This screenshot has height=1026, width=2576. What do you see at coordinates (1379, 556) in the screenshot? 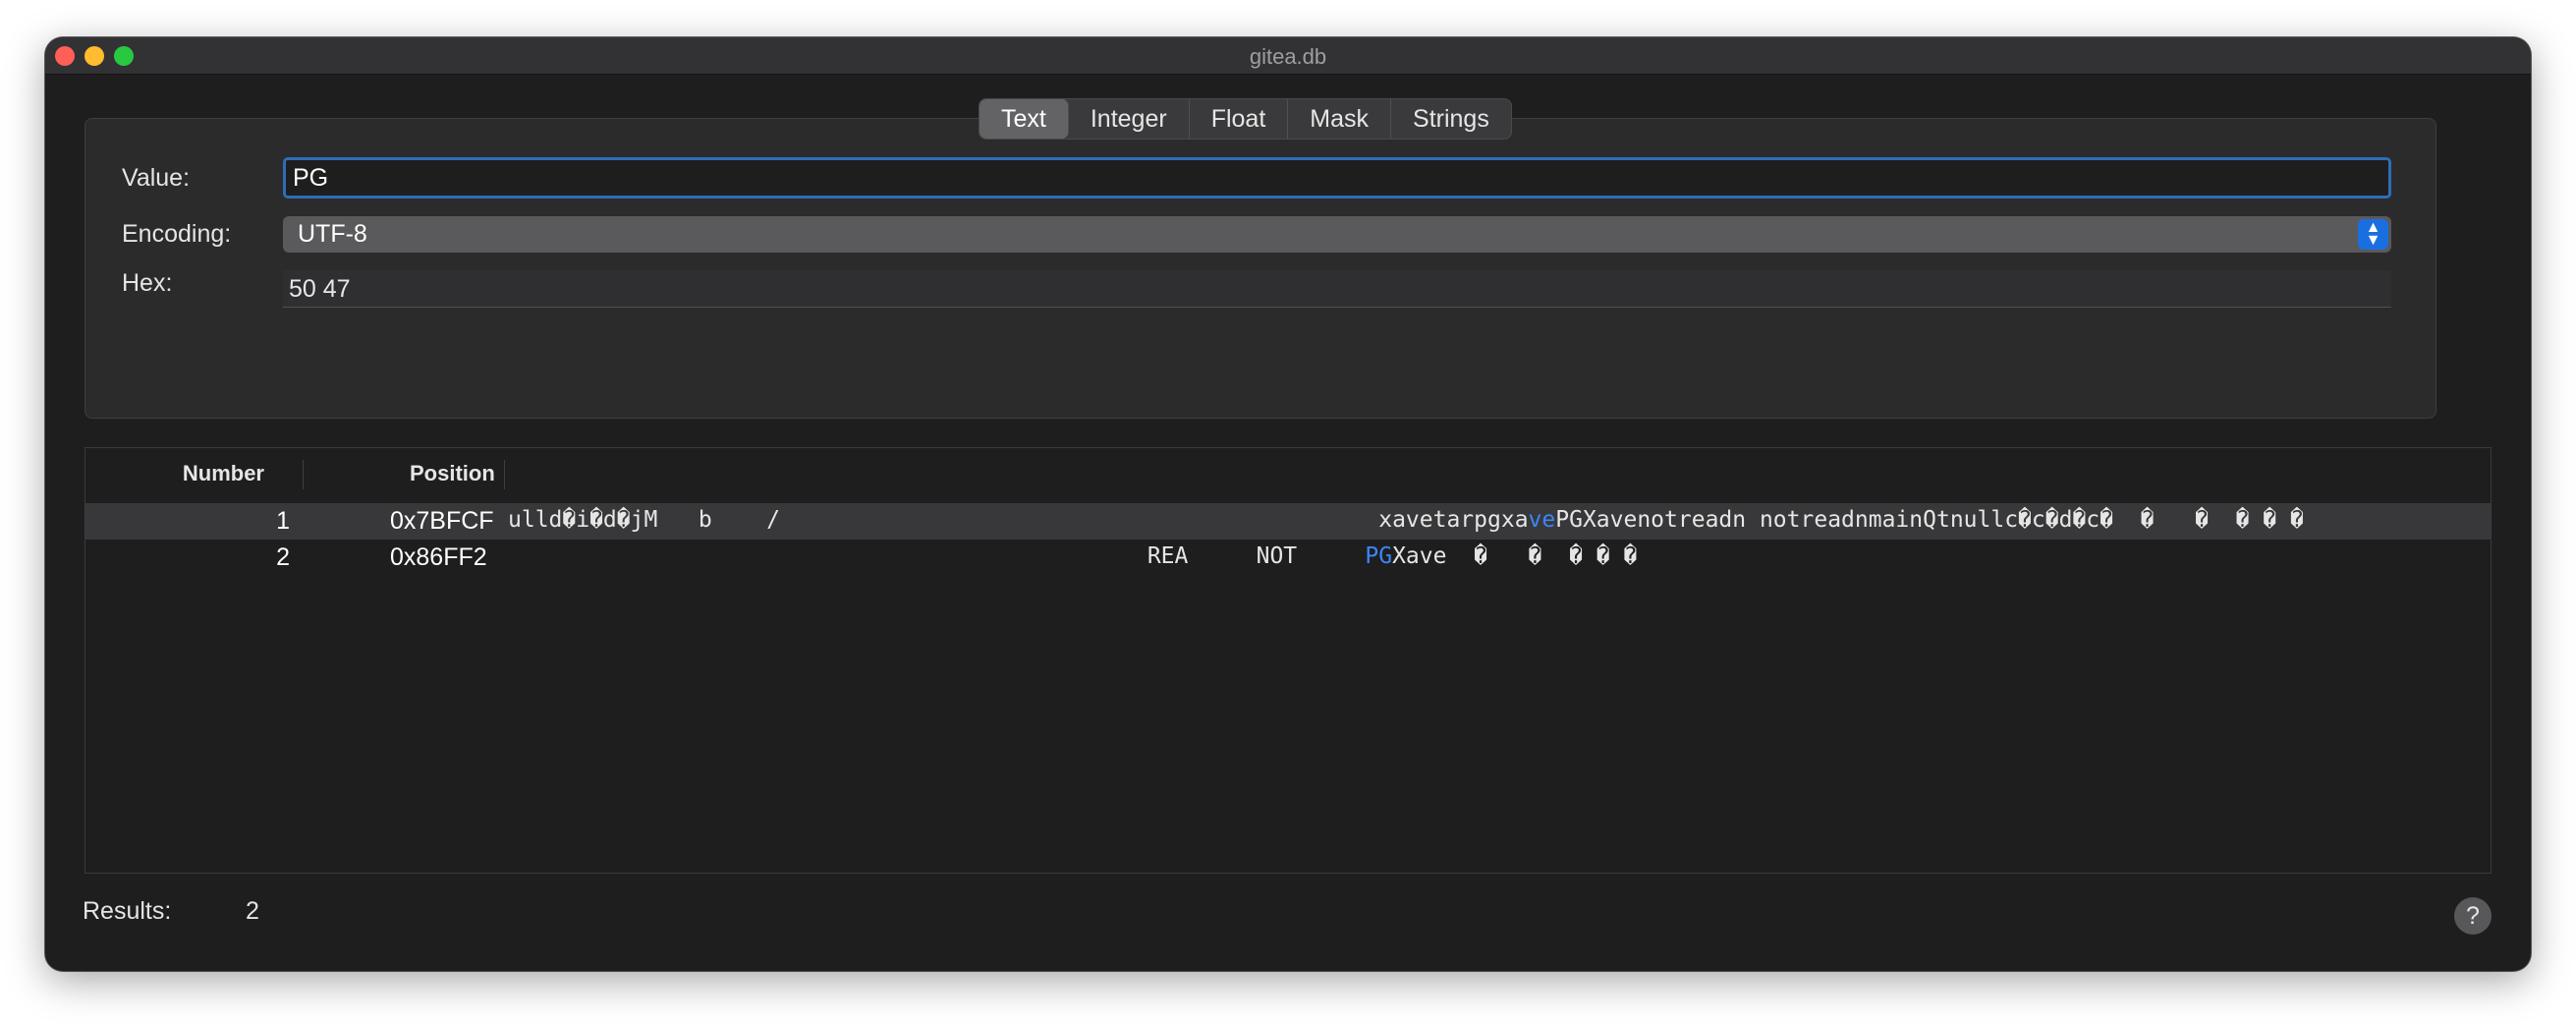
I see `snippet-match: PG` at bounding box center [1379, 556].